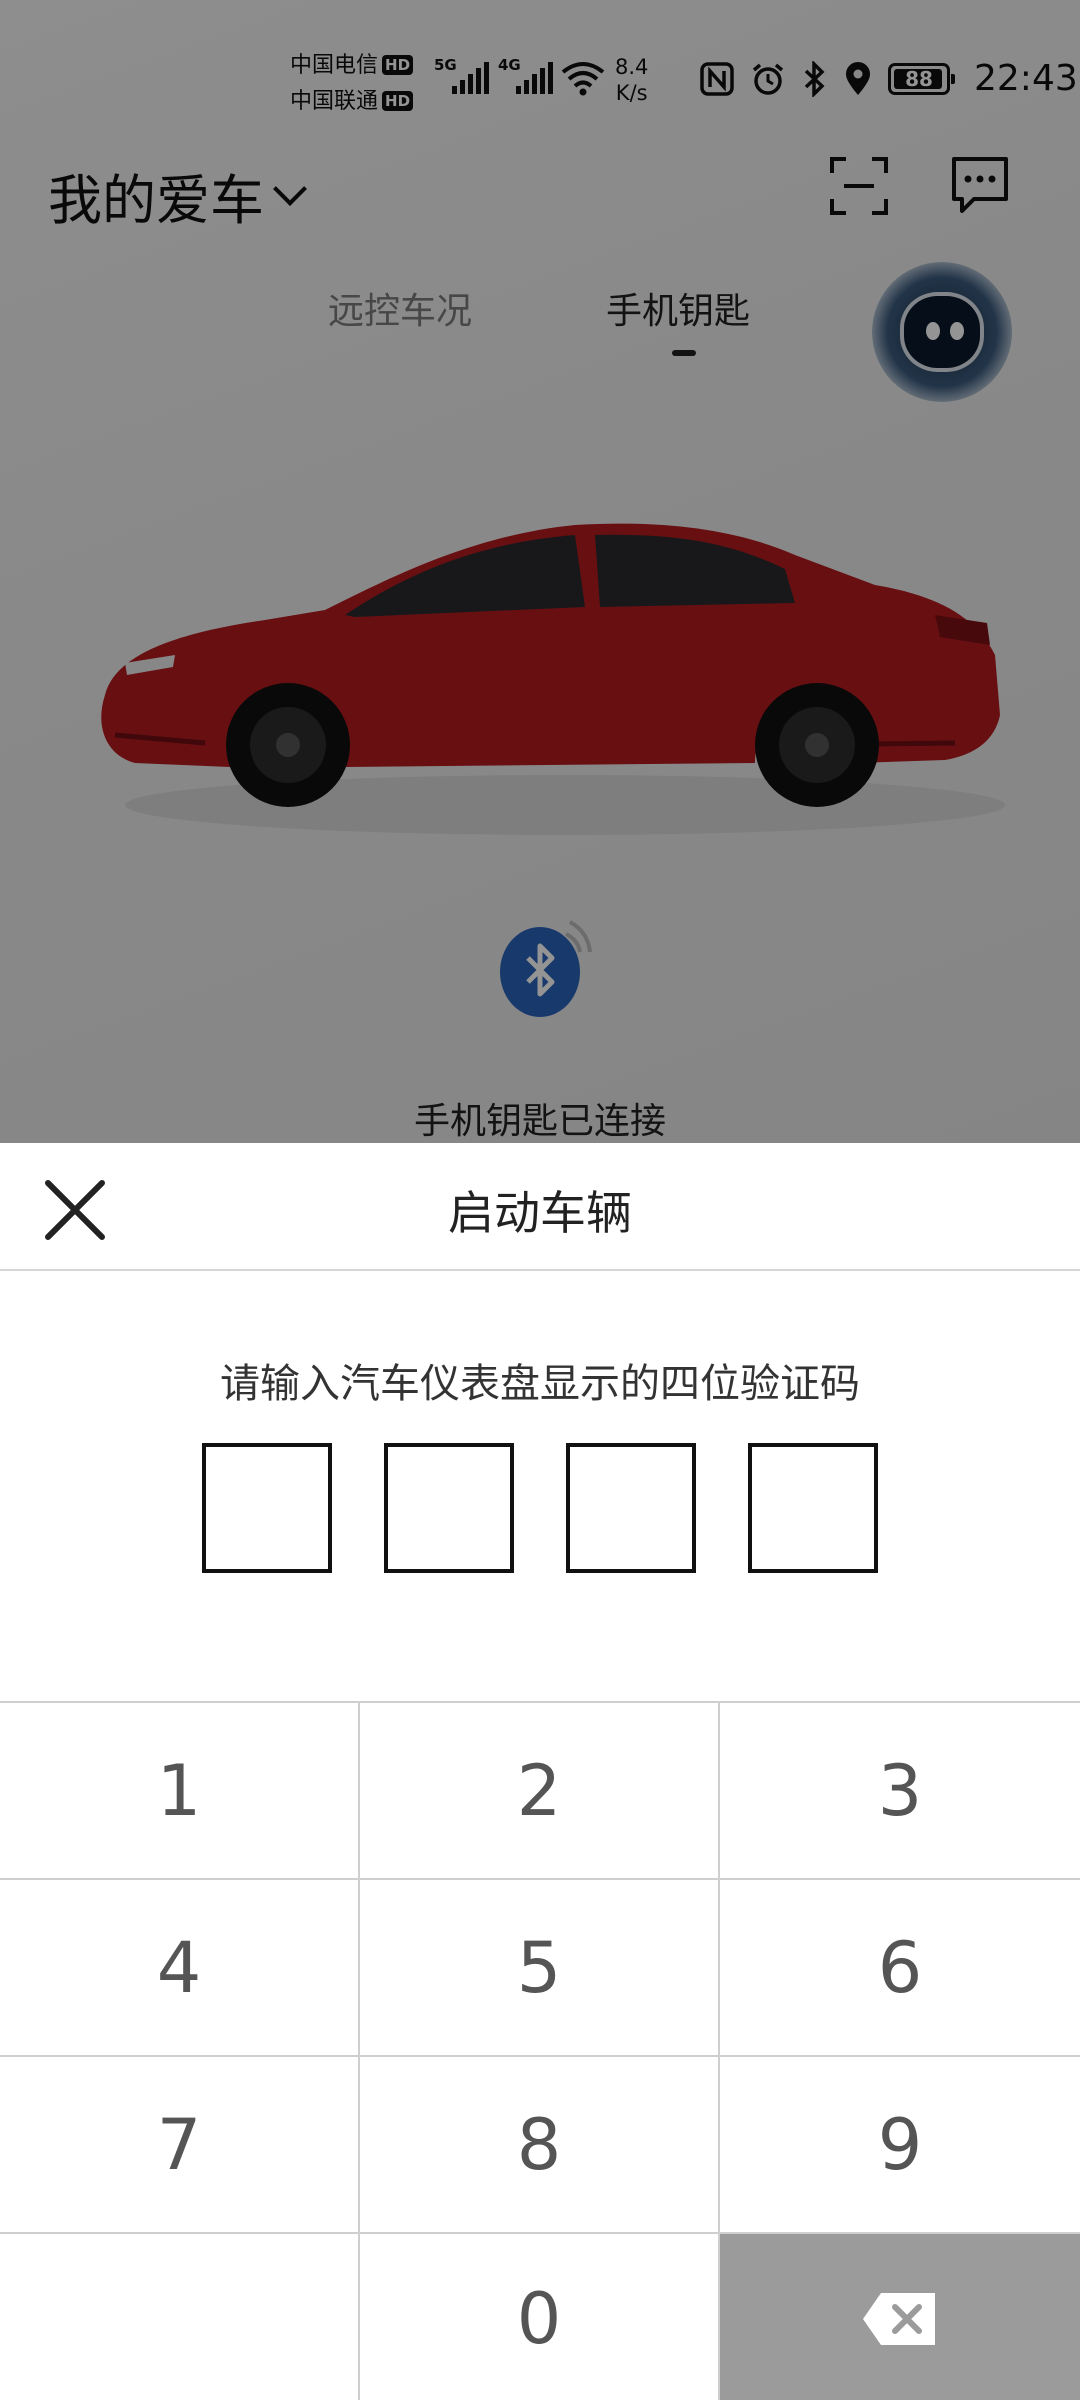  What do you see at coordinates (980, 186) in the screenshot?
I see `message-icon` at bounding box center [980, 186].